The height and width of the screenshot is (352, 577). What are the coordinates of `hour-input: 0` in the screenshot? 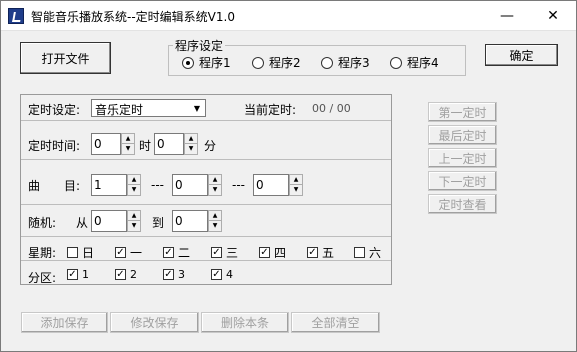 It's located at (106, 144).